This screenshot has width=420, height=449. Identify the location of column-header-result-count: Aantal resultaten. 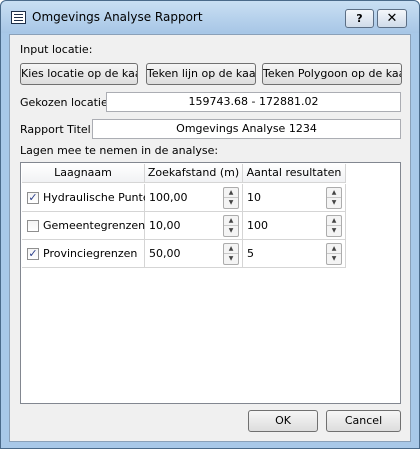
(294, 173).